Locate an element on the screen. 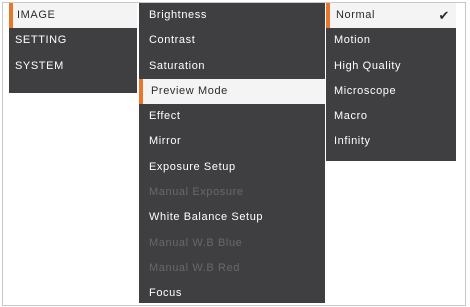 The image size is (470, 307). category-menu: IMAGE SETTING SYSTEM is located at coordinates (73, 48).